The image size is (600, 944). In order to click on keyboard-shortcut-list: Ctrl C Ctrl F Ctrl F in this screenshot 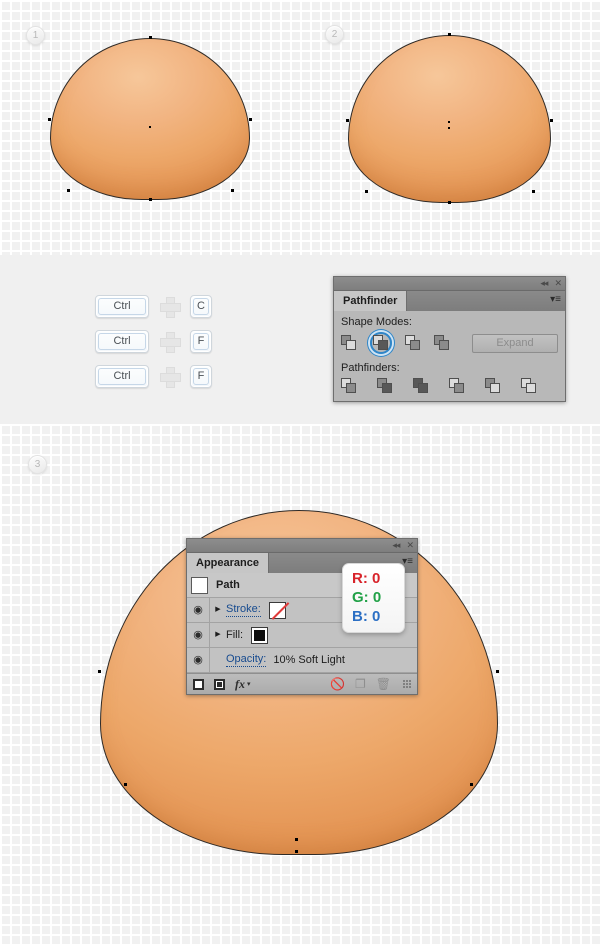, I will do `click(153, 341)`.